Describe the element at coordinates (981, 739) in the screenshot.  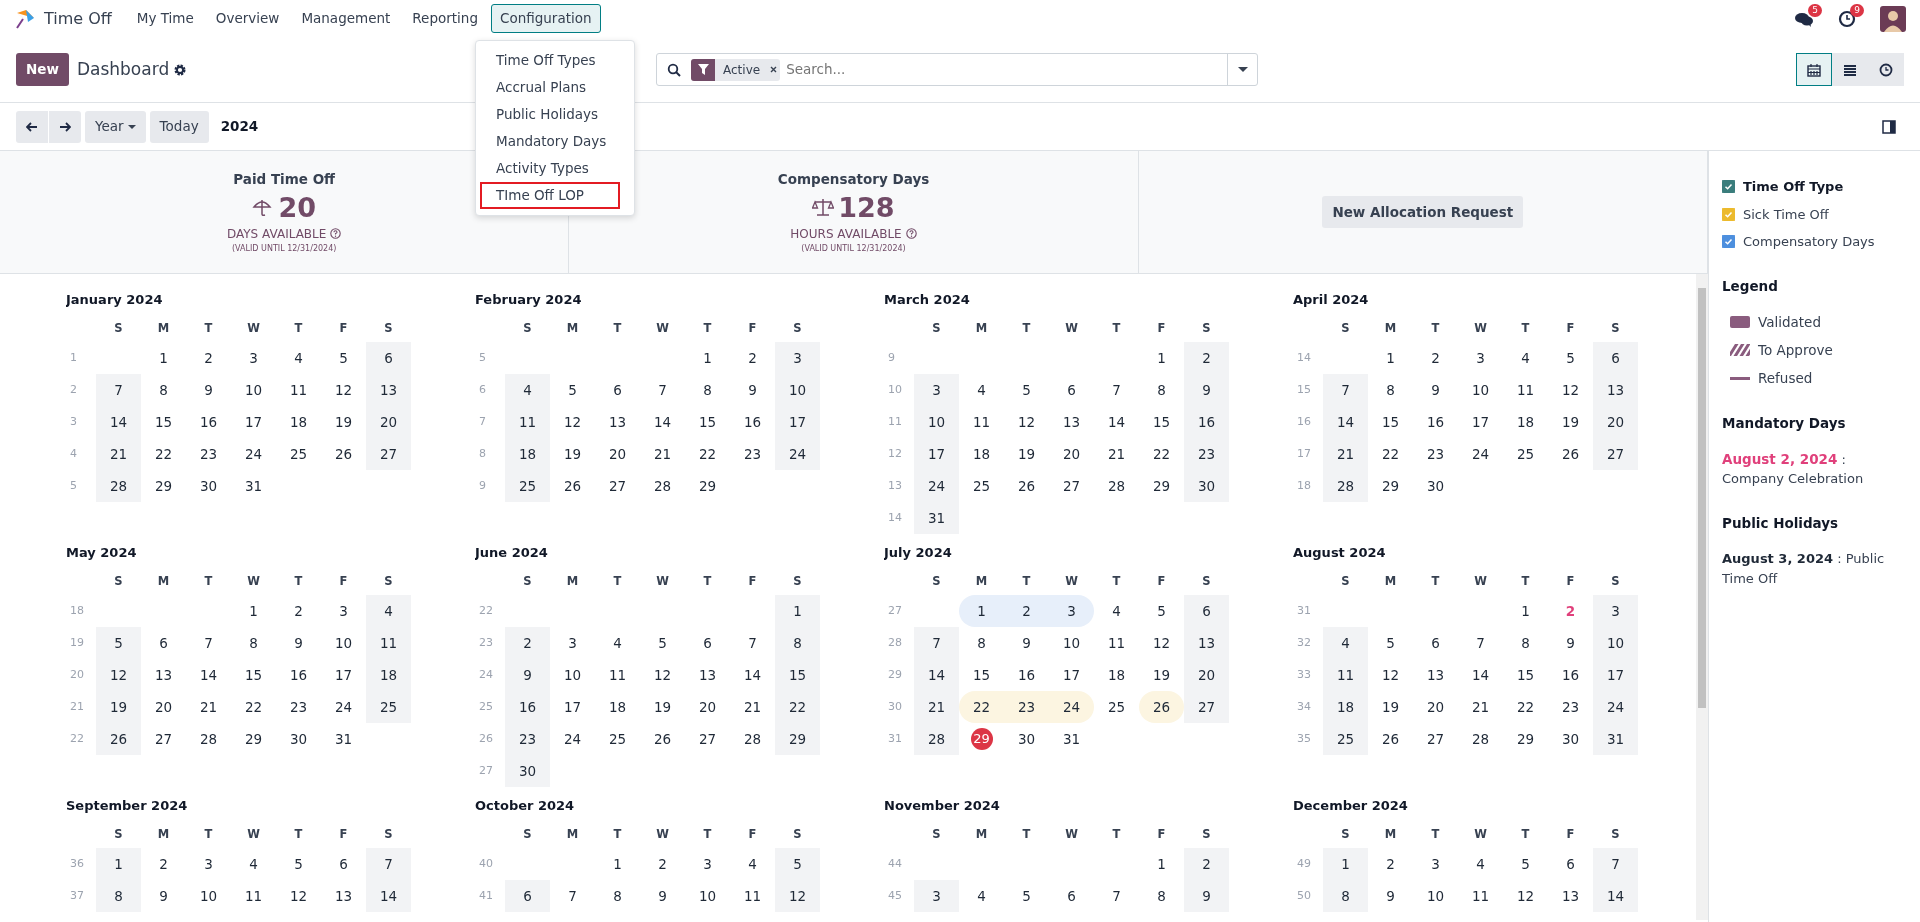
I see `today-marker: 29` at that location.